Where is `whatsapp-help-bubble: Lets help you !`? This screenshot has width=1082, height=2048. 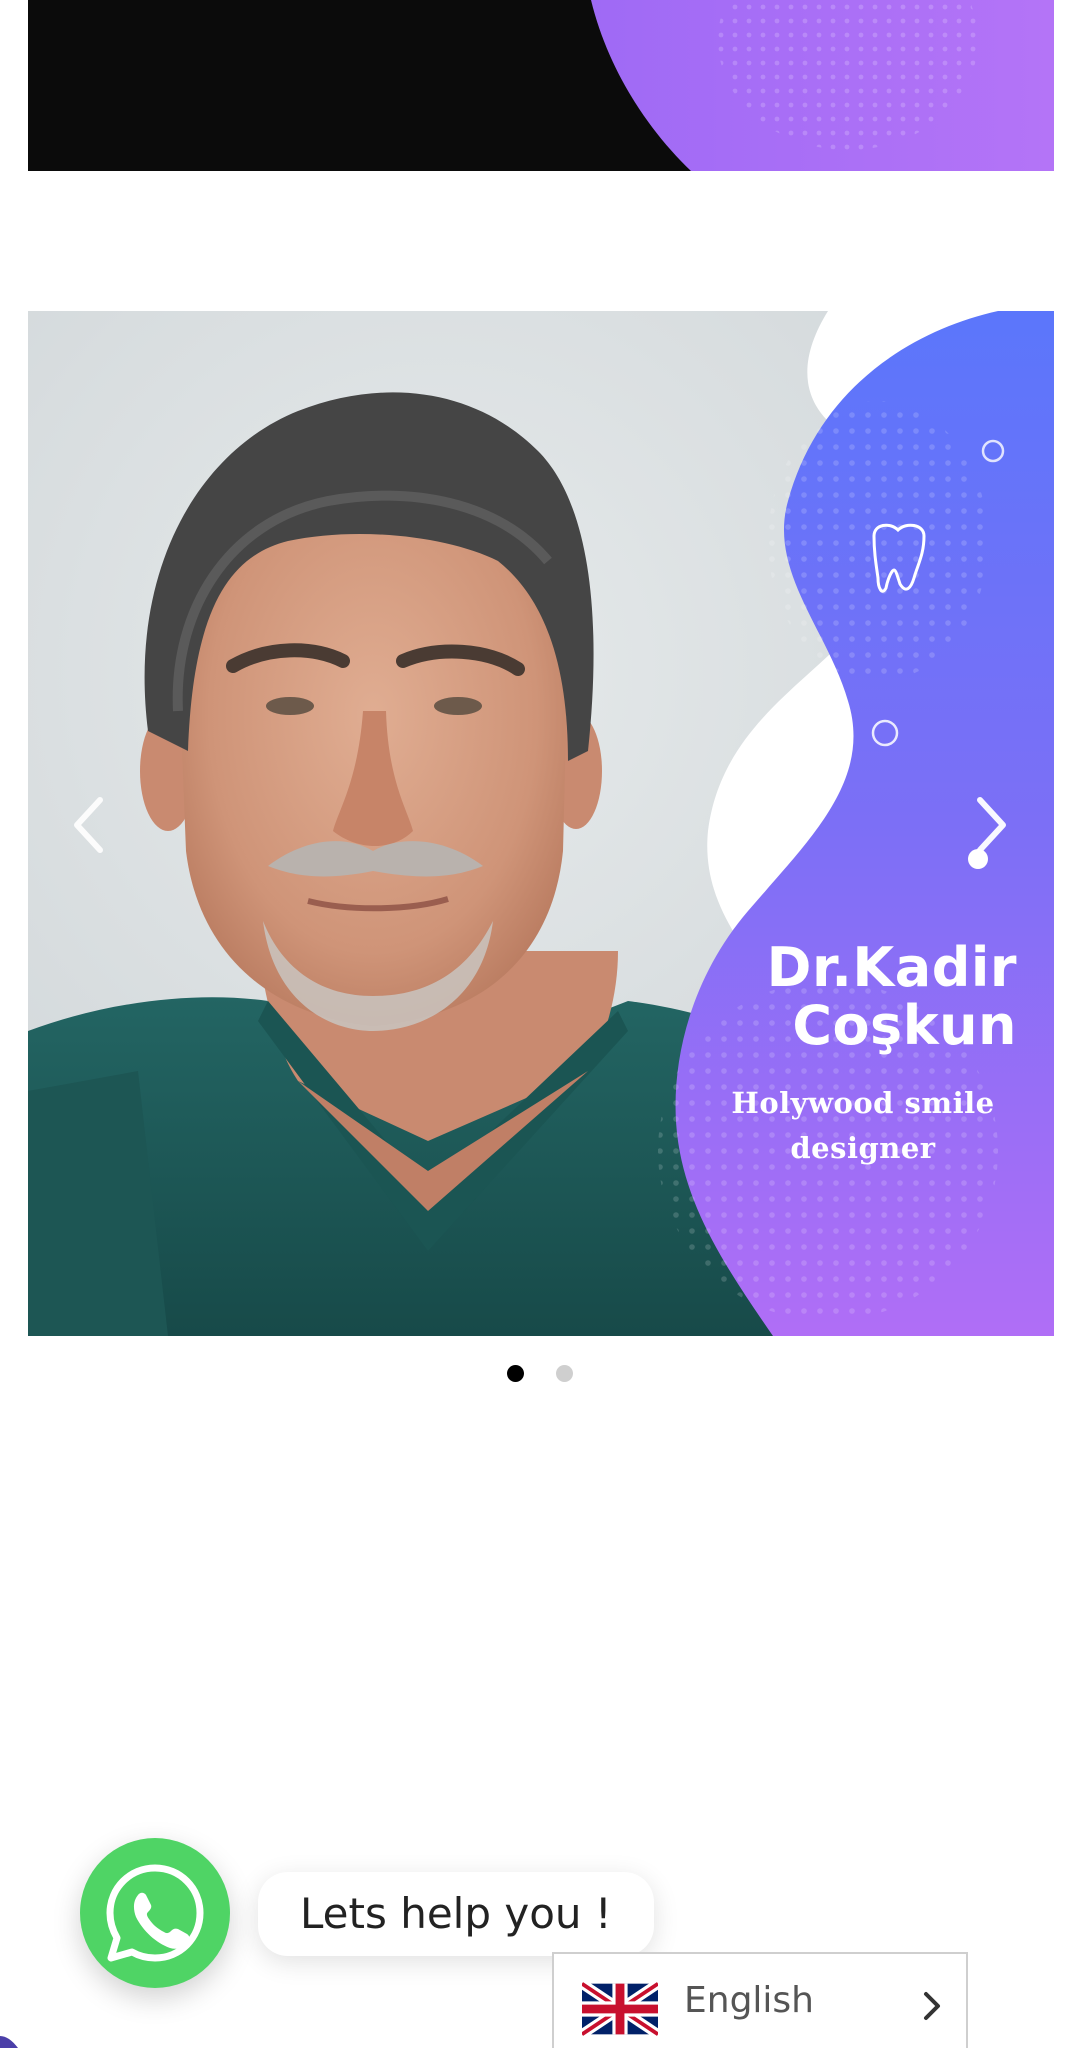
whatsapp-help-bubble: Lets help you ! is located at coordinates (456, 1914).